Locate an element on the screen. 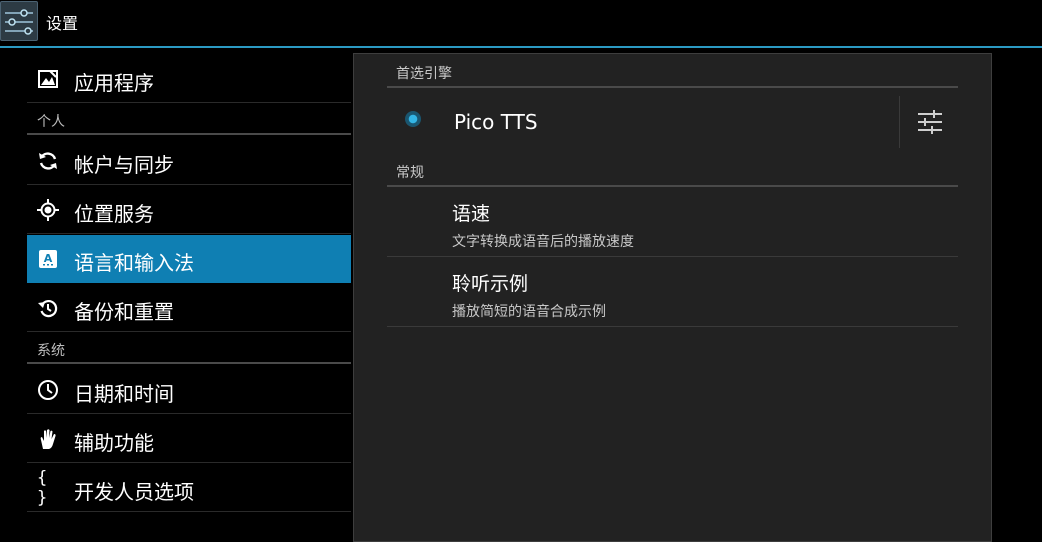  engine-divider is located at coordinates (899, 122).